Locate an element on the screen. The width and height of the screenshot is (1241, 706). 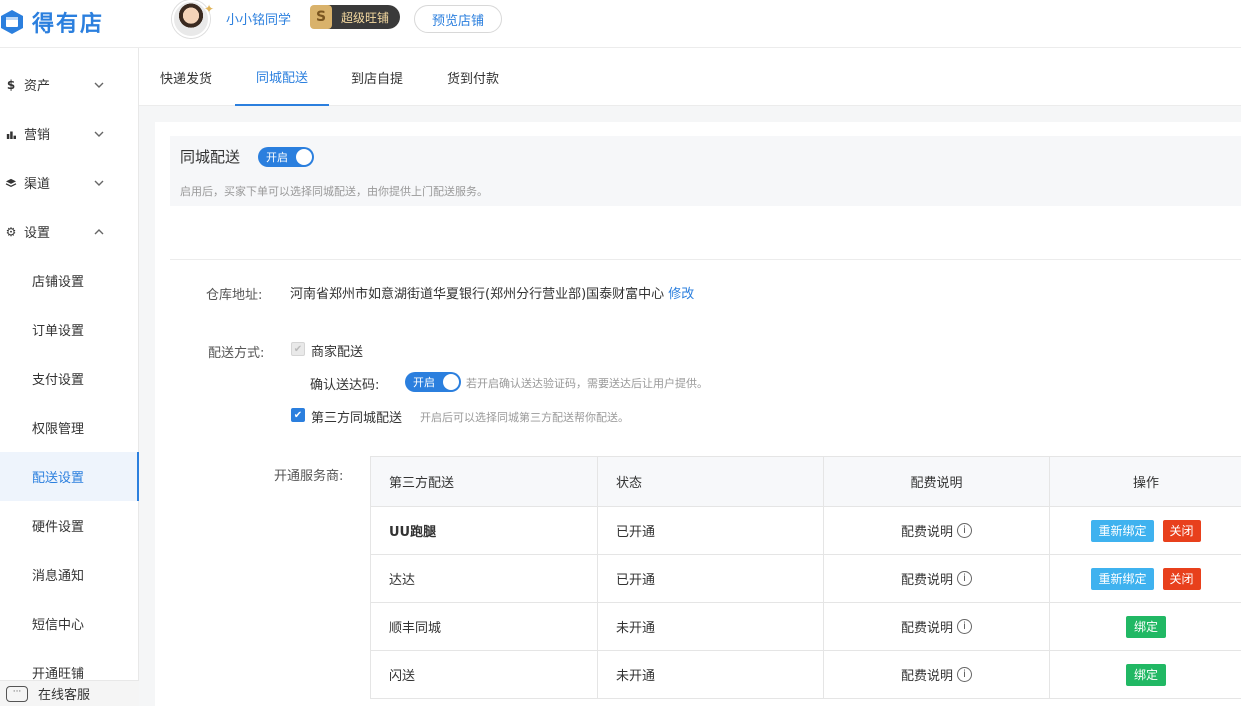
sidebar-item-order-settings: 订单设置 is located at coordinates (69, 329).